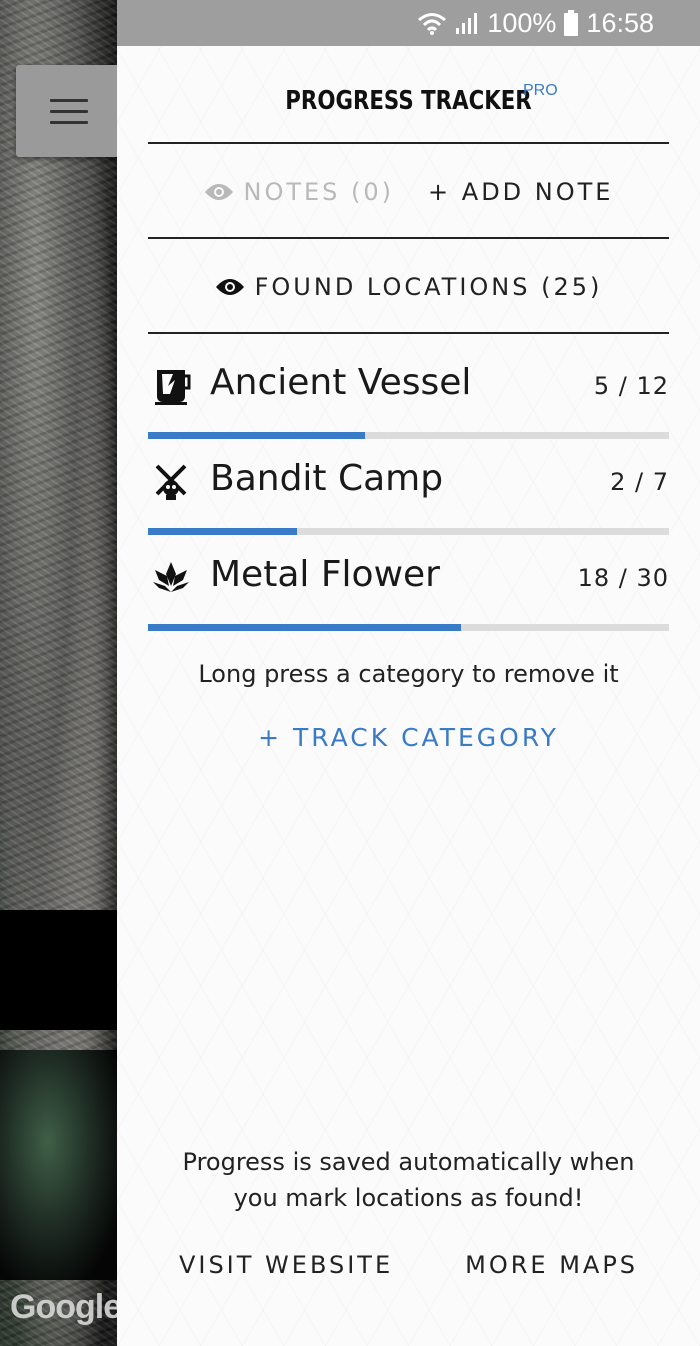 The width and height of the screenshot is (700, 1346). I want to click on category-ancient-vessel: Ancient Vessel 5 / 12, so click(408, 400).